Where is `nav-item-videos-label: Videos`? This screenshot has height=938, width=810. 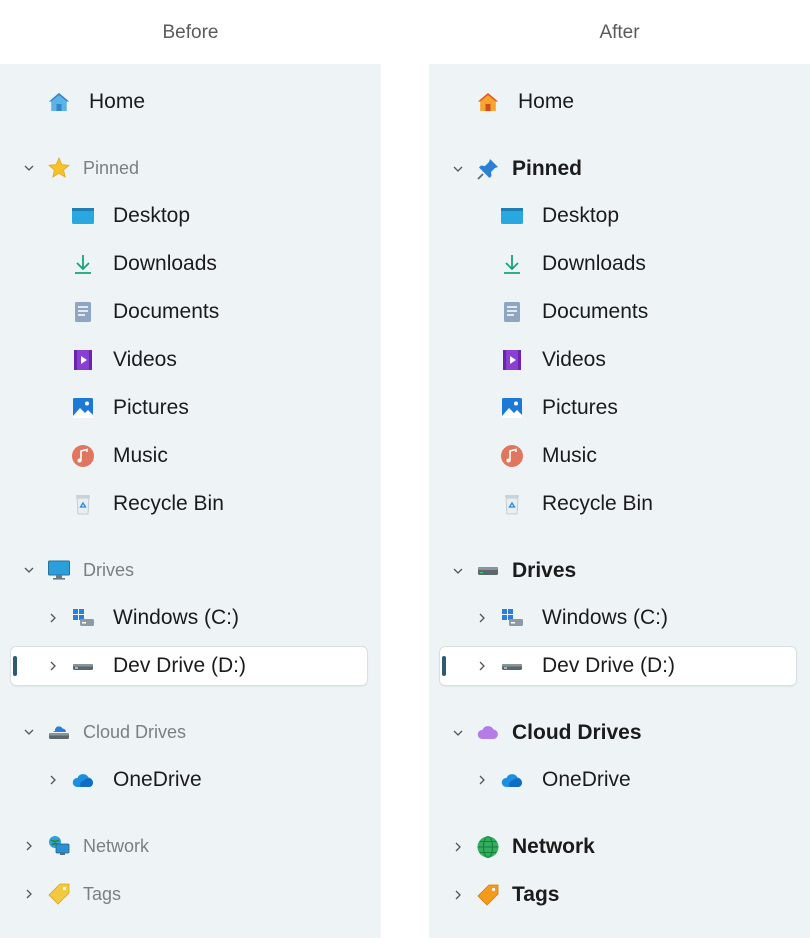 nav-item-videos-label: Videos is located at coordinates (574, 359).